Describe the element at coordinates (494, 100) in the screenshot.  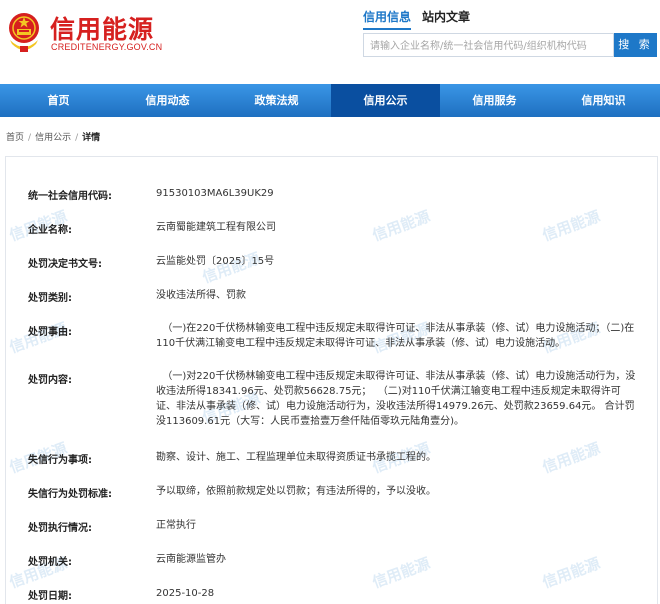
I see `nav-item-credit-services: 信用服务` at that location.